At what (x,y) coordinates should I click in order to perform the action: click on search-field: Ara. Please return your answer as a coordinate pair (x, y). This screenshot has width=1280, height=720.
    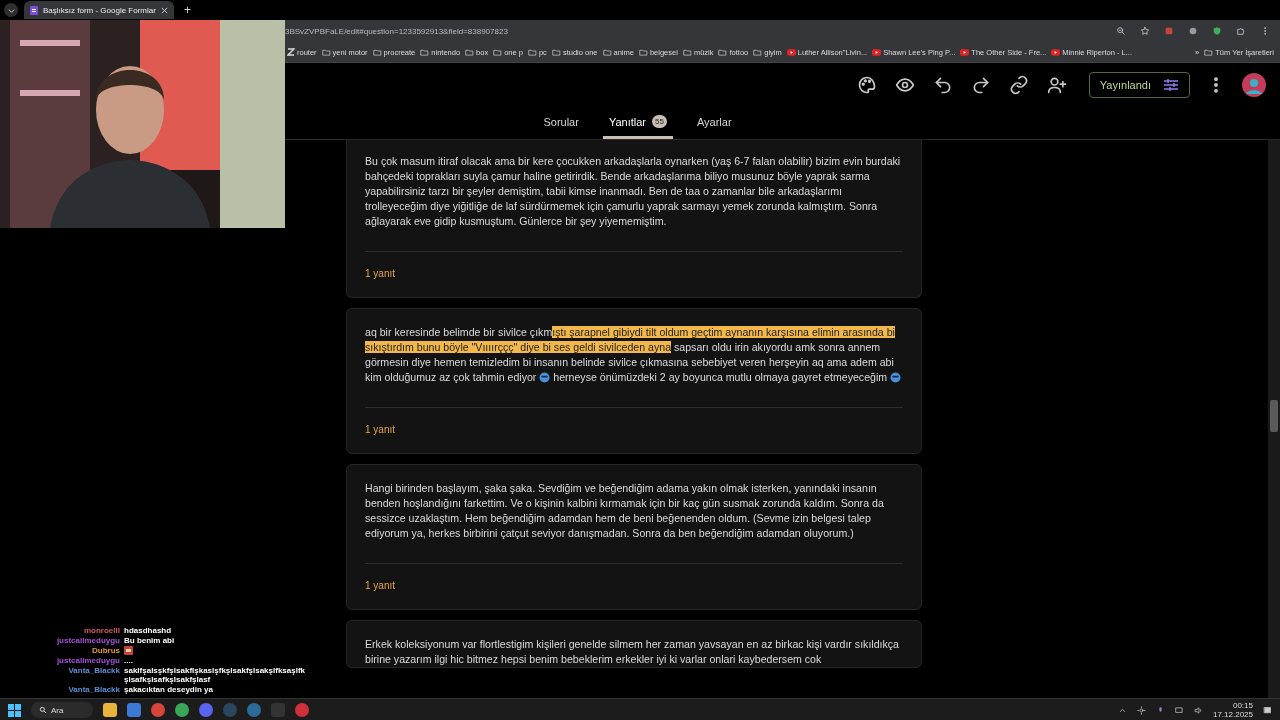
    Looking at the image, I should click on (62, 710).